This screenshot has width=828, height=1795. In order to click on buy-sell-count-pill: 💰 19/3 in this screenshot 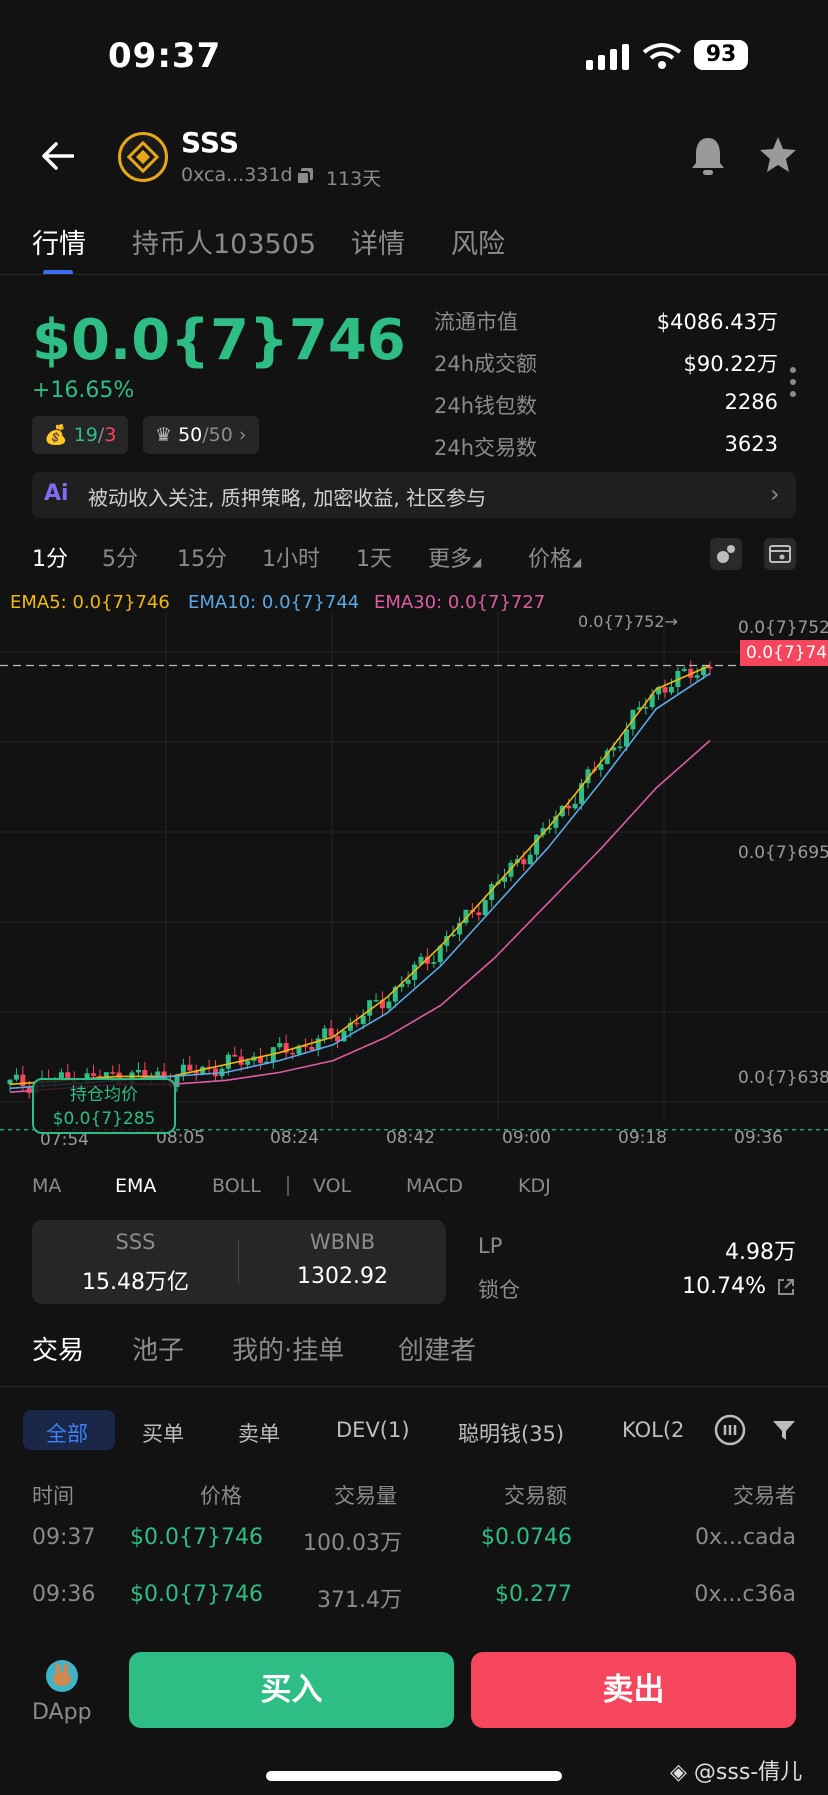, I will do `click(80, 435)`.